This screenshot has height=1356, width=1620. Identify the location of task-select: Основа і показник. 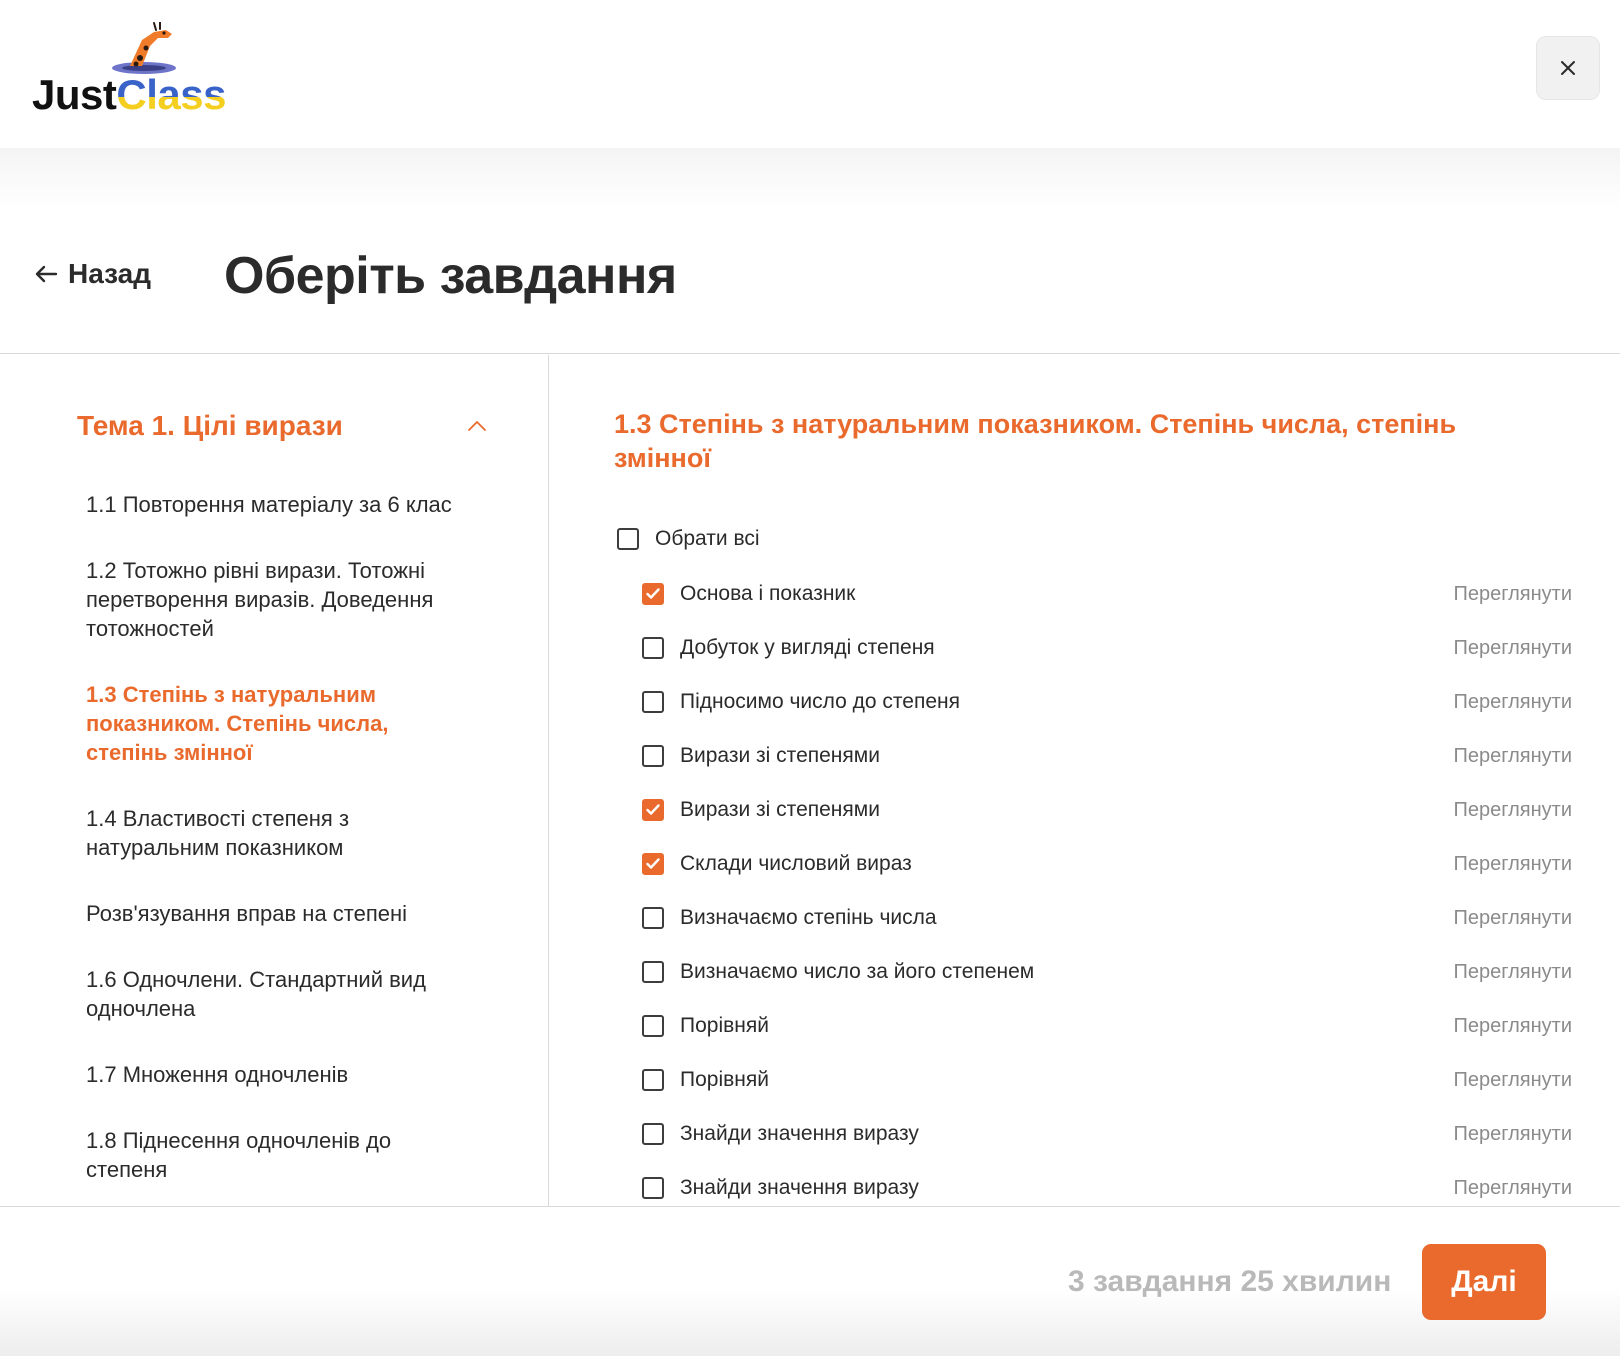
(748, 594).